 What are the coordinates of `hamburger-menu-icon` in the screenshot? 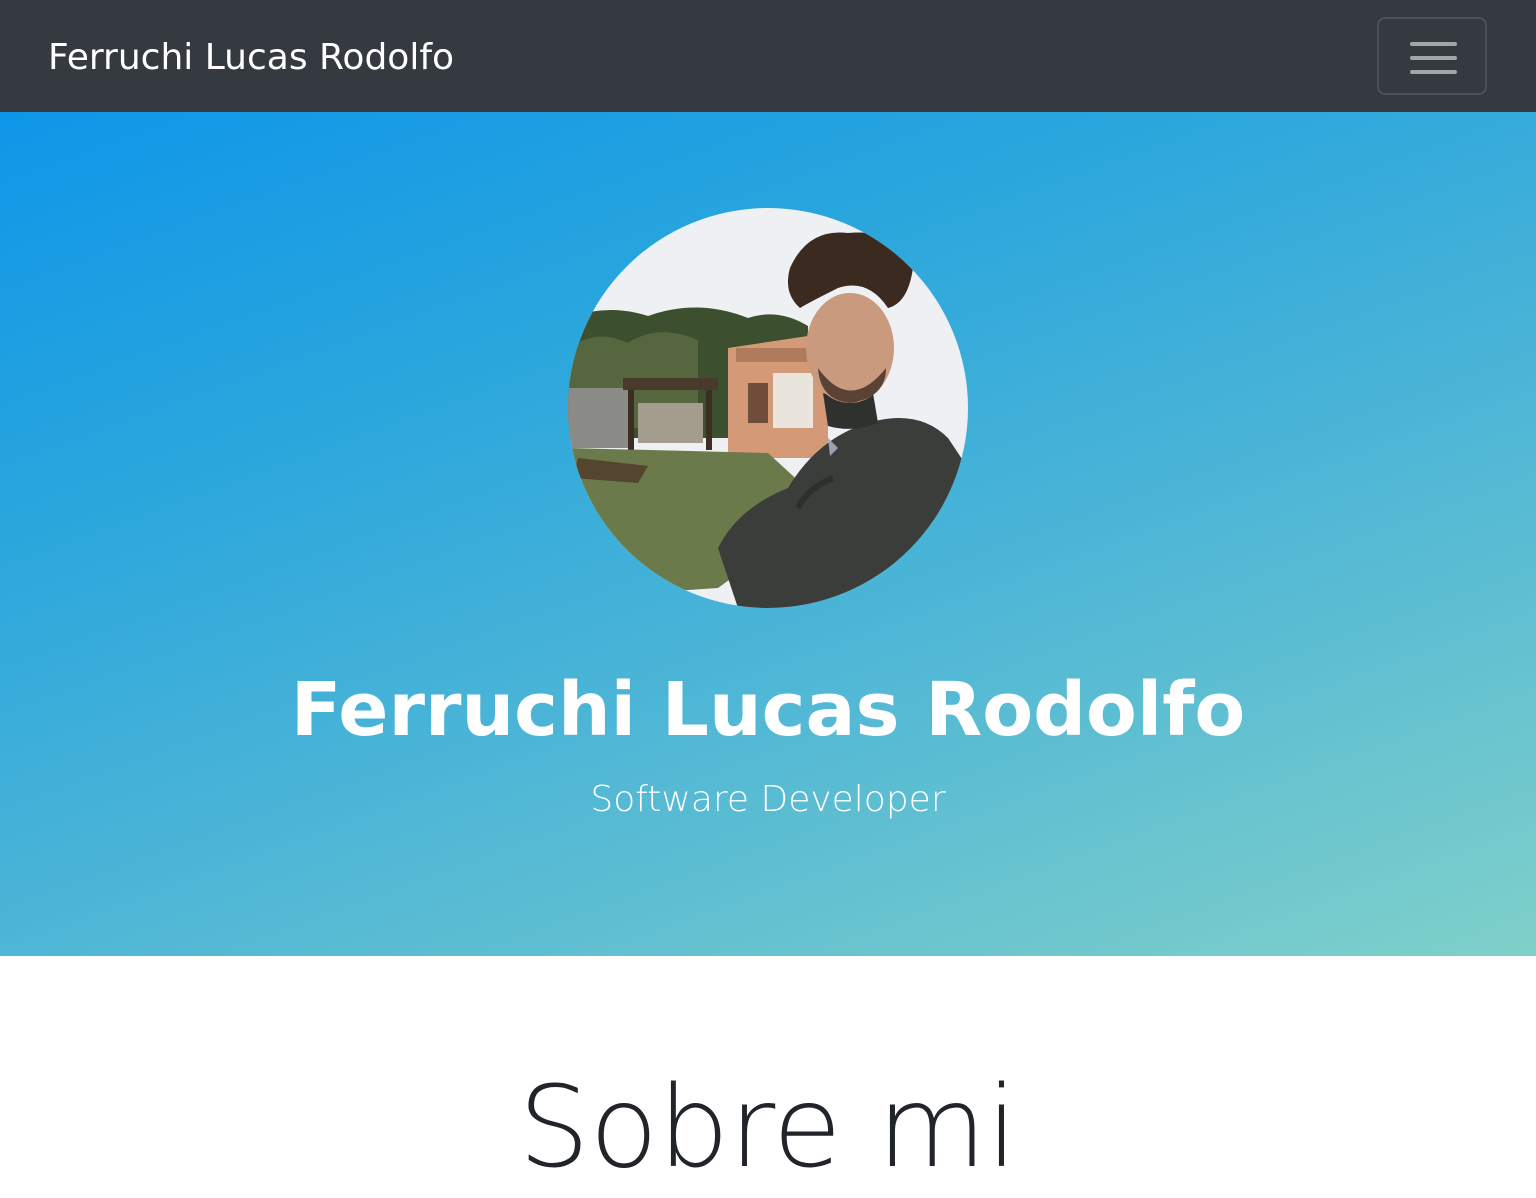 It's located at (1433, 58).